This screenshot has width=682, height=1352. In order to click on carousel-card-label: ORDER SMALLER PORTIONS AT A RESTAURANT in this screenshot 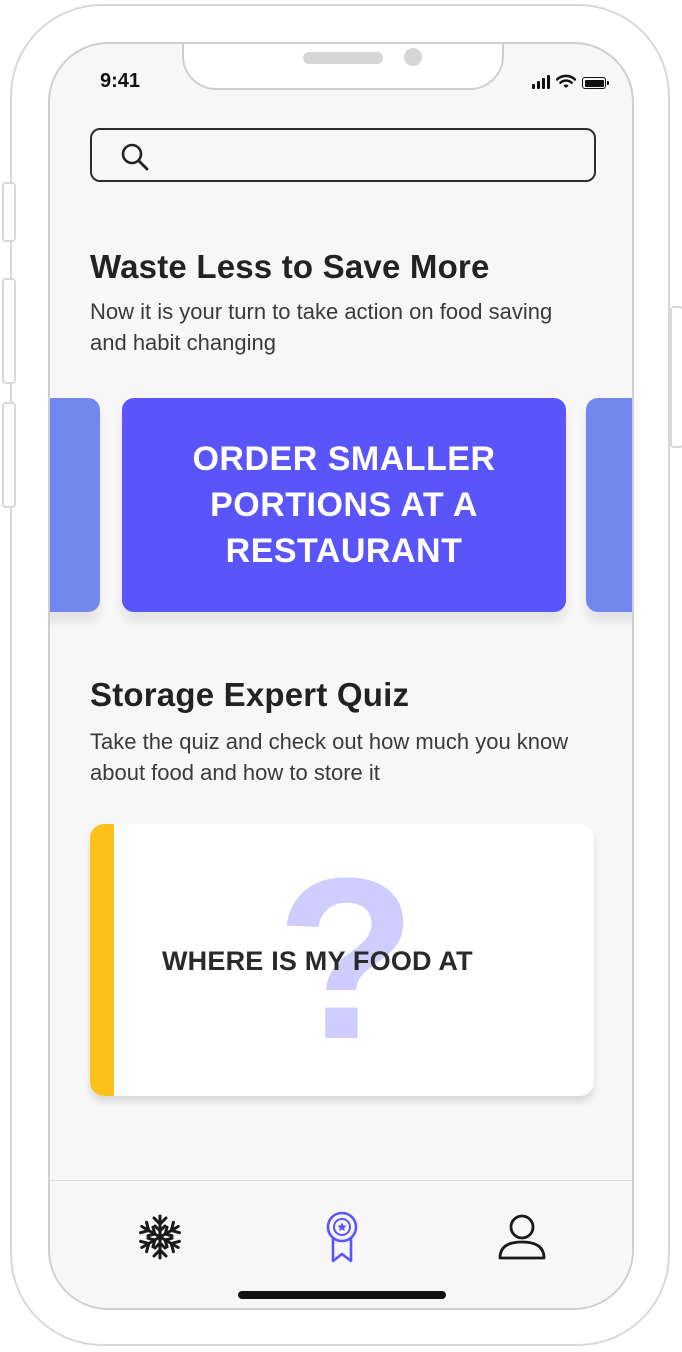, I will do `click(344, 505)`.